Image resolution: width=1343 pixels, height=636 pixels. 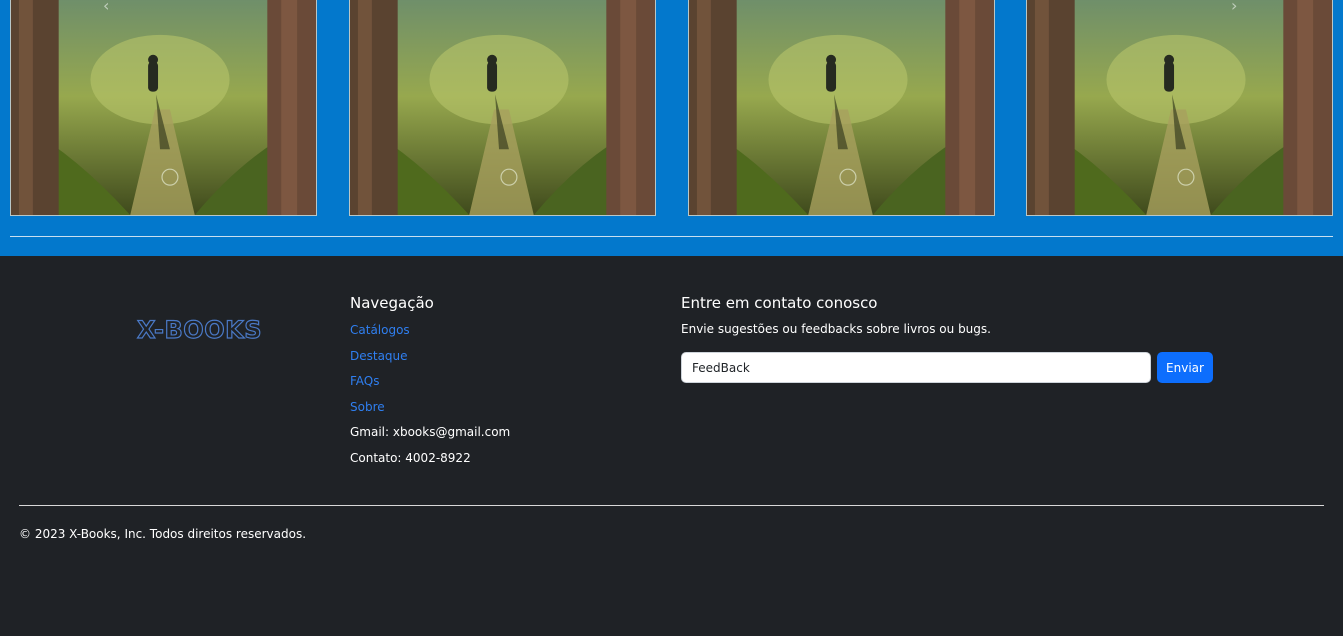 I want to click on nav-link-sobre: Sobre, so click(x=367, y=407).